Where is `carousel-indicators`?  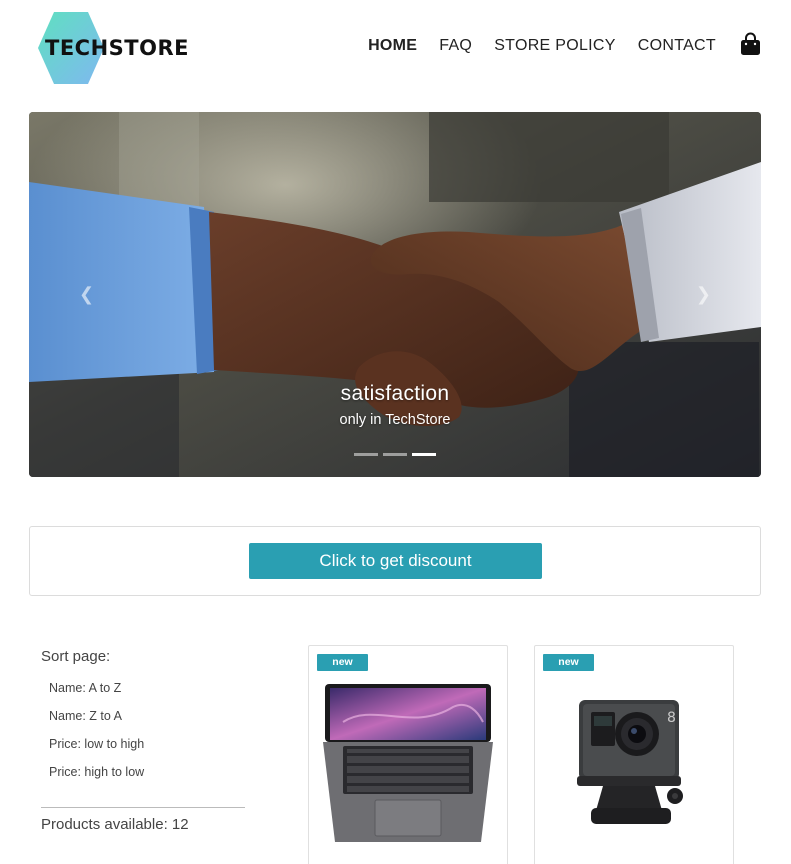
carousel-indicators is located at coordinates (397, 454).